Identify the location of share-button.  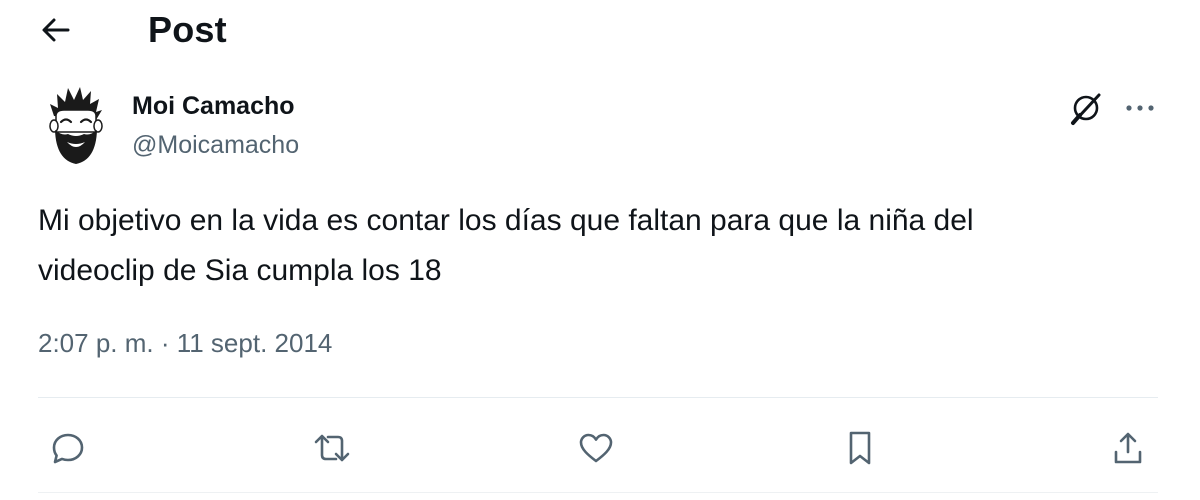
(1128, 448).